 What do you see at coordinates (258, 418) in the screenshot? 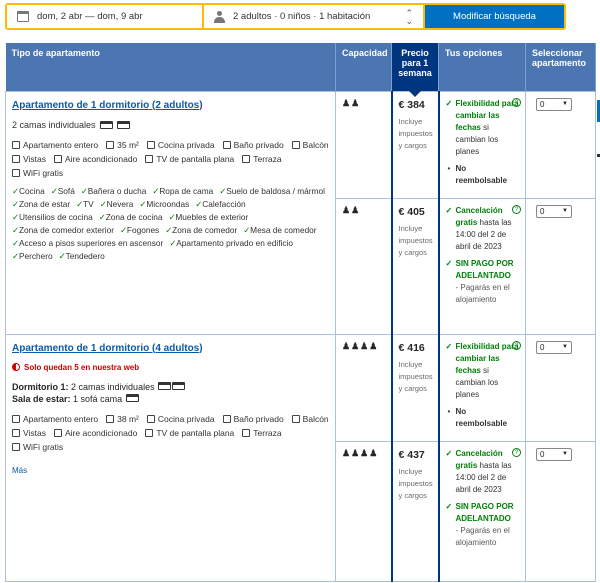
I see `facility-label: Baño privado` at bounding box center [258, 418].